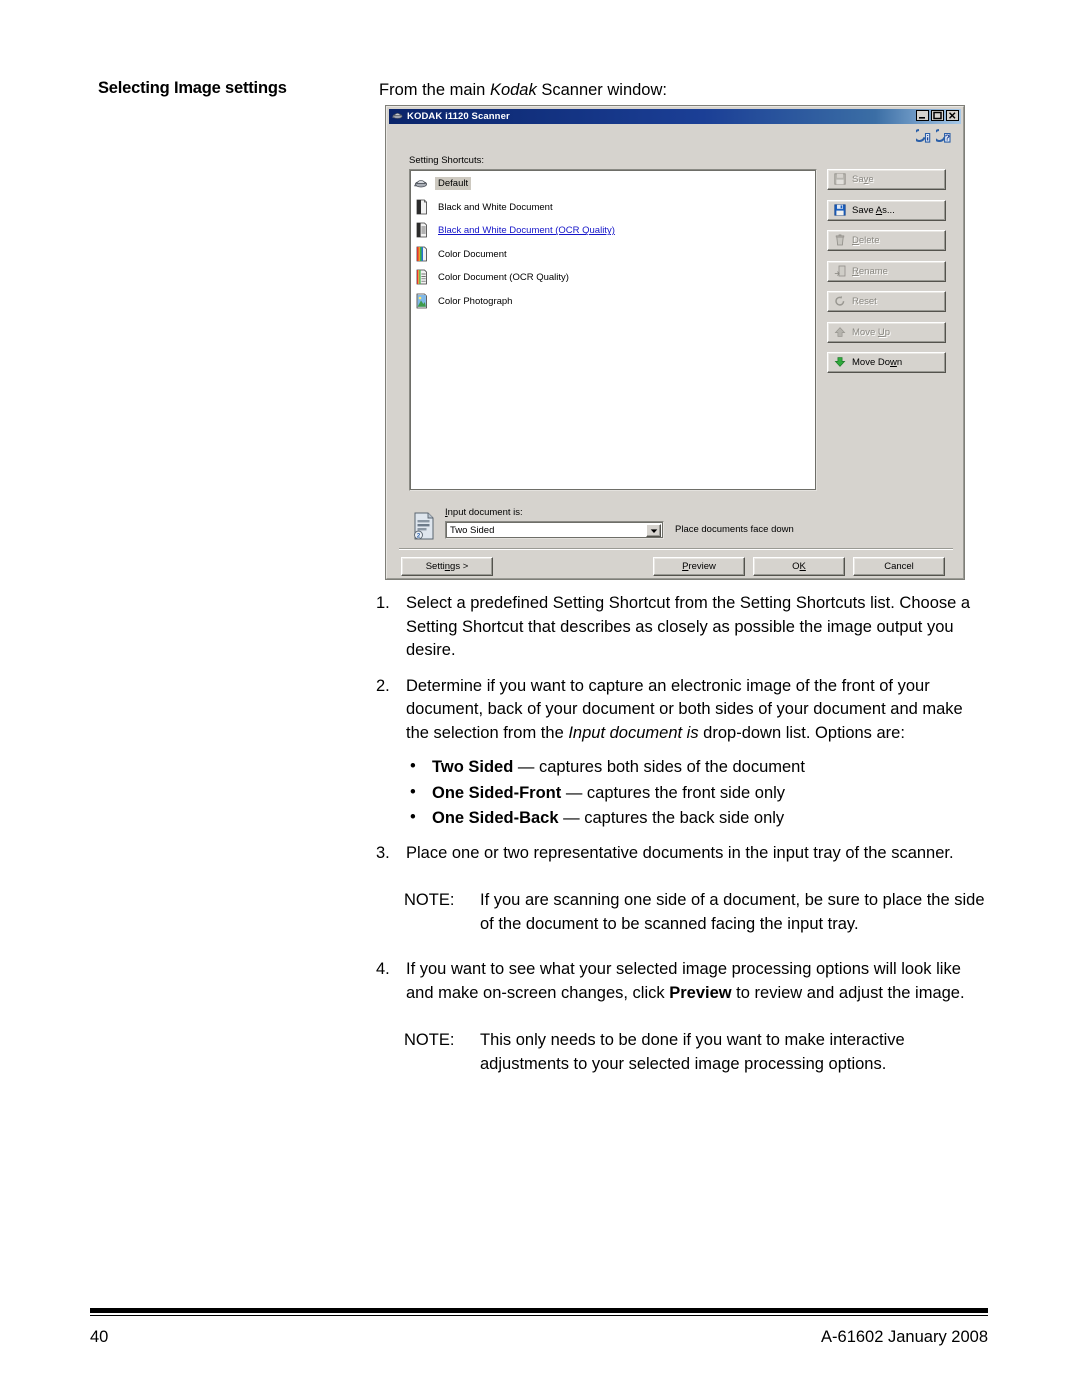 The height and width of the screenshot is (1397, 1080). I want to click on bullet-desc: — captures the front side only, so click(673, 792).